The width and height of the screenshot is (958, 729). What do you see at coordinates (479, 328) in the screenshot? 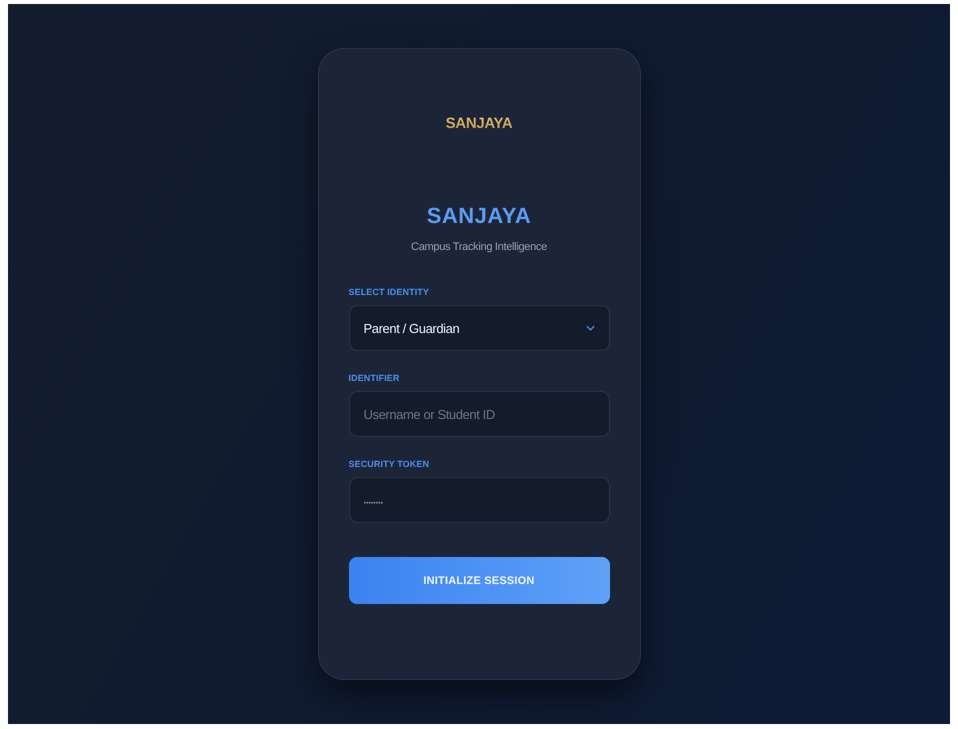
I see `identity-dropdown: Parent / Guardian` at bounding box center [479, 328].